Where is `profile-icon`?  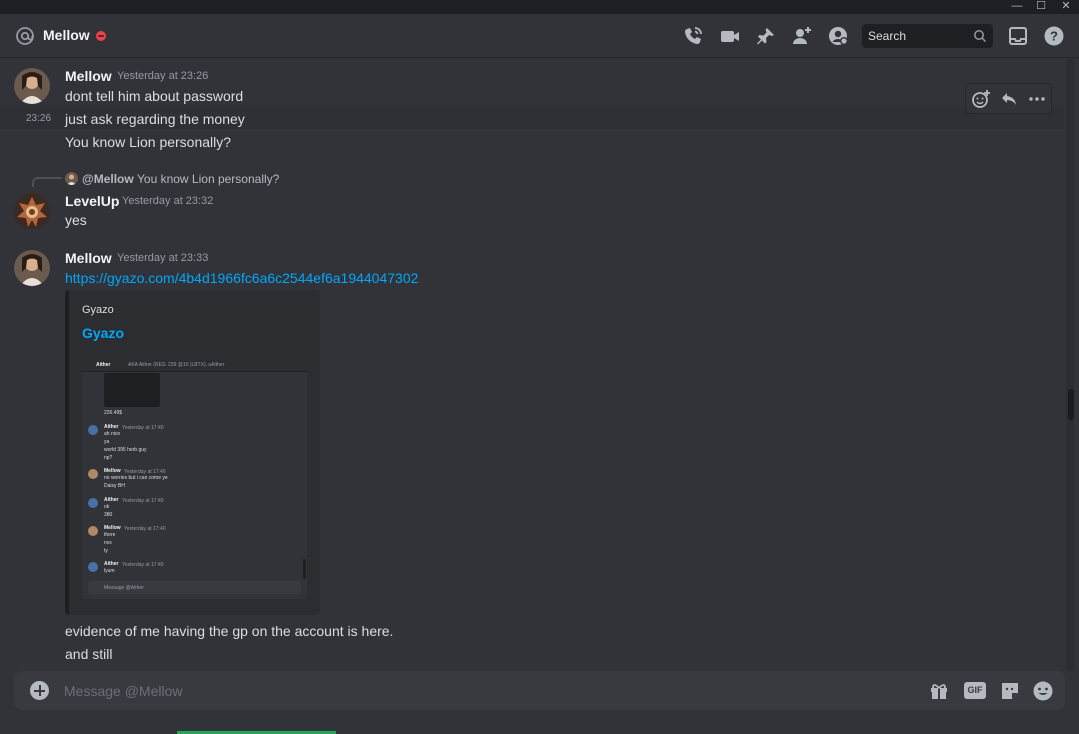
profile-icon is located at coordinates (838, 36).